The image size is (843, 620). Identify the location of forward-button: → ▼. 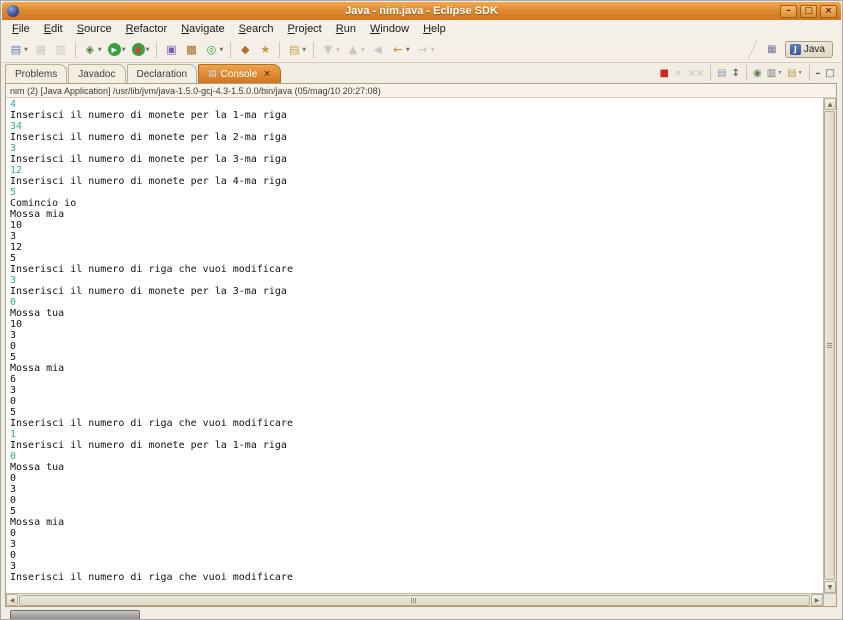
(425, 50).